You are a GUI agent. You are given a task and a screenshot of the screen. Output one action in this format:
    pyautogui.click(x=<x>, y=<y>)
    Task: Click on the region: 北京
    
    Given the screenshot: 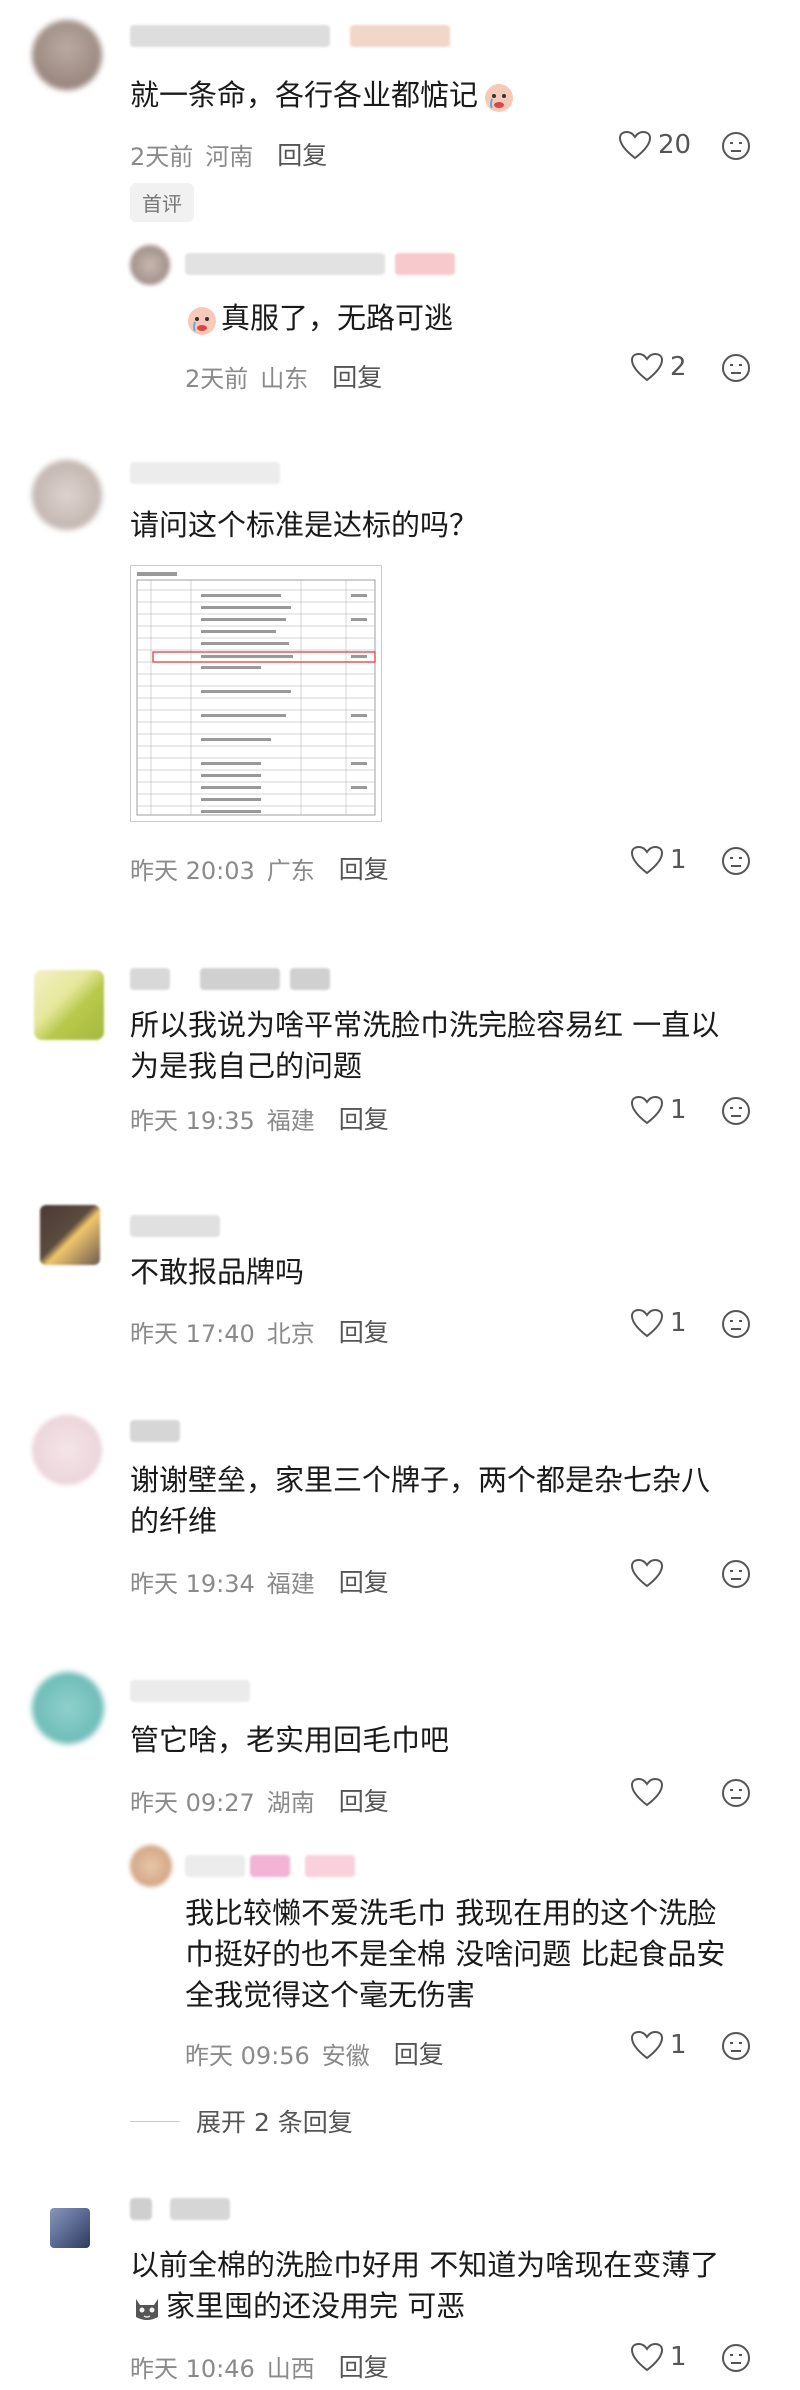 What is the action you would take?
    pyautogui.click(x=290, y=1333)
    